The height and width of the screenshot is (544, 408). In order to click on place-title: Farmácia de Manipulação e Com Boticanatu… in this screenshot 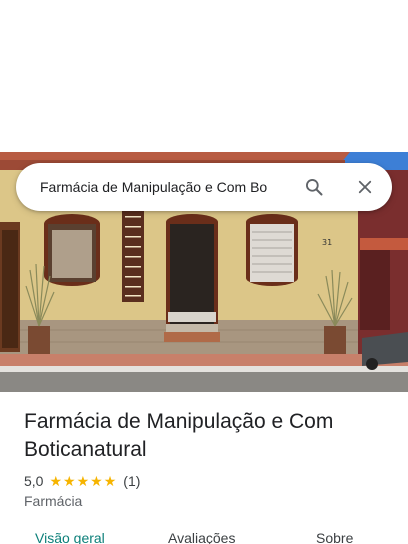, I will do `click(179, 435)`.